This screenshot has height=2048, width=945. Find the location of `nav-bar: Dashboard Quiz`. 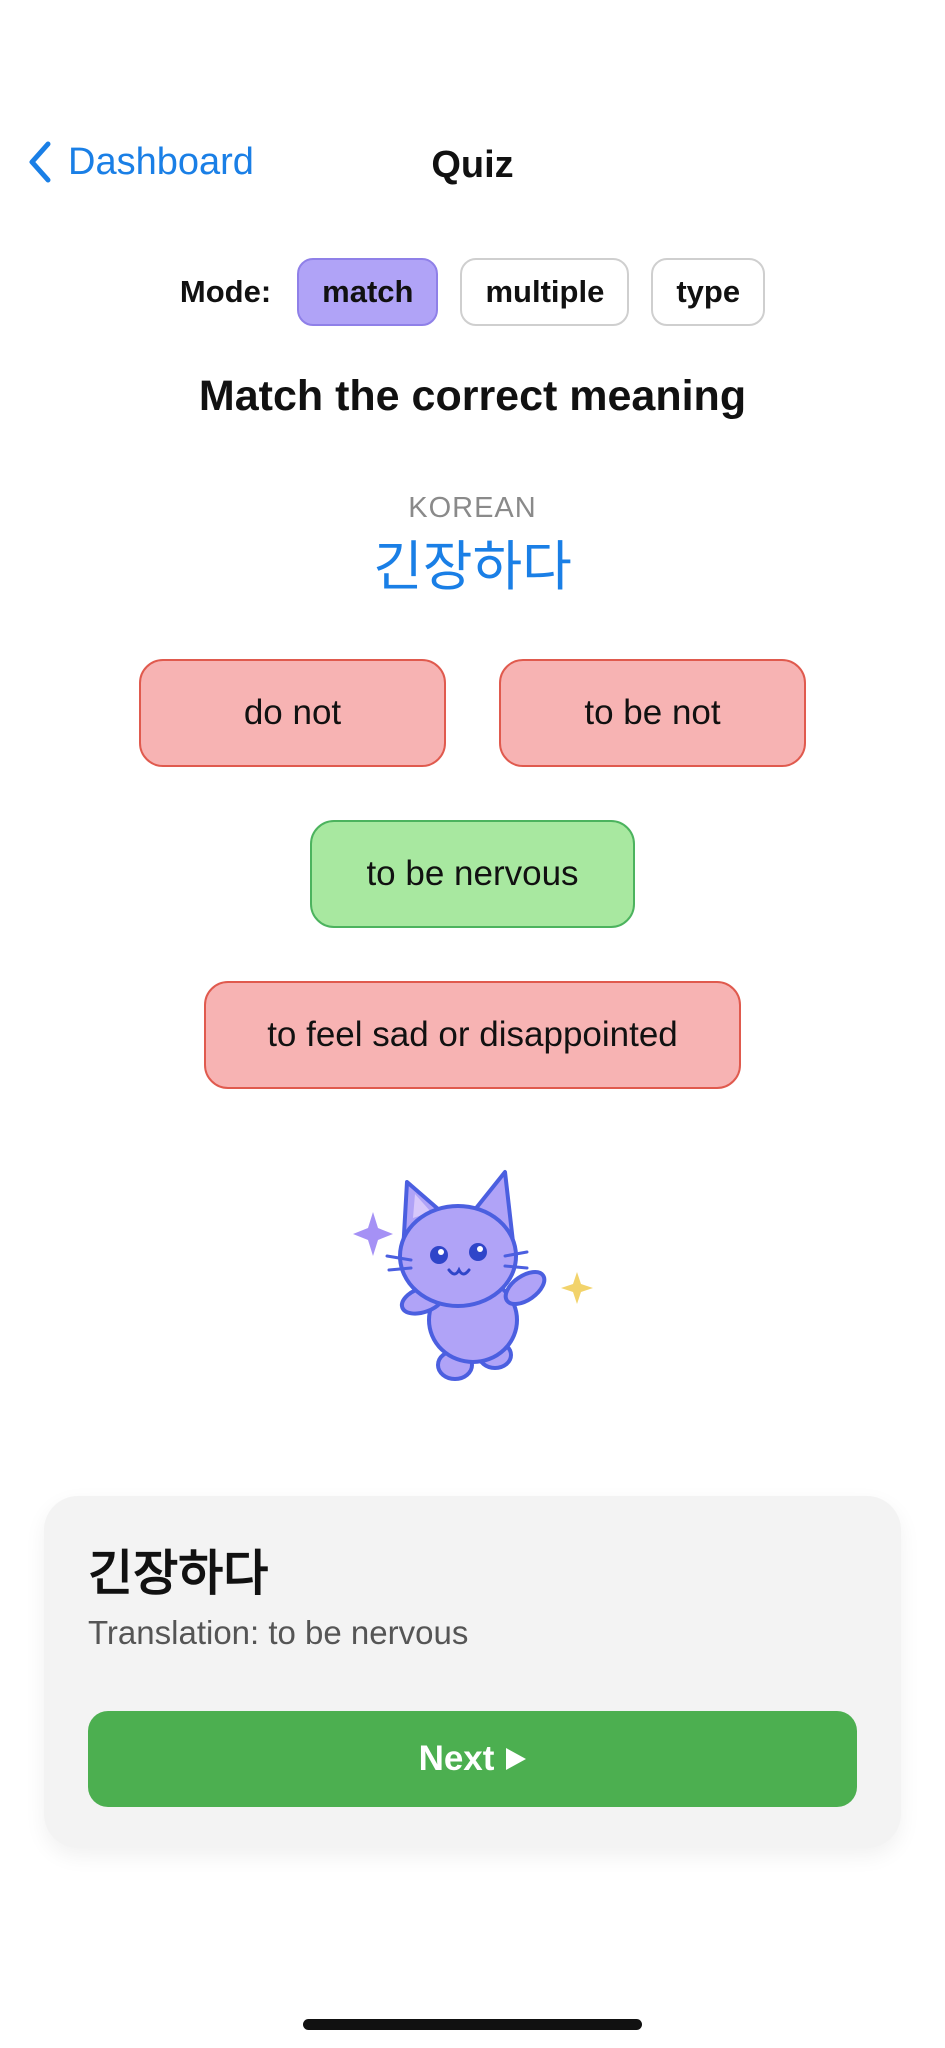

nav-bar: Dashboard Quiz is located at coordinates (472, 165).